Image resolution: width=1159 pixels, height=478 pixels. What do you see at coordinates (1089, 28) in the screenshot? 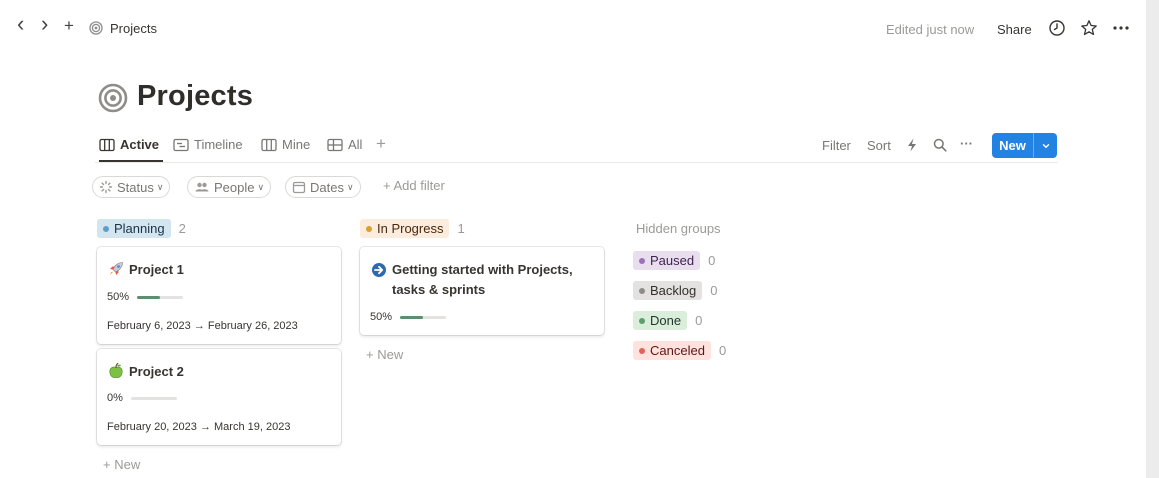
I see `star-icon` at bounding box center [1089, 28].